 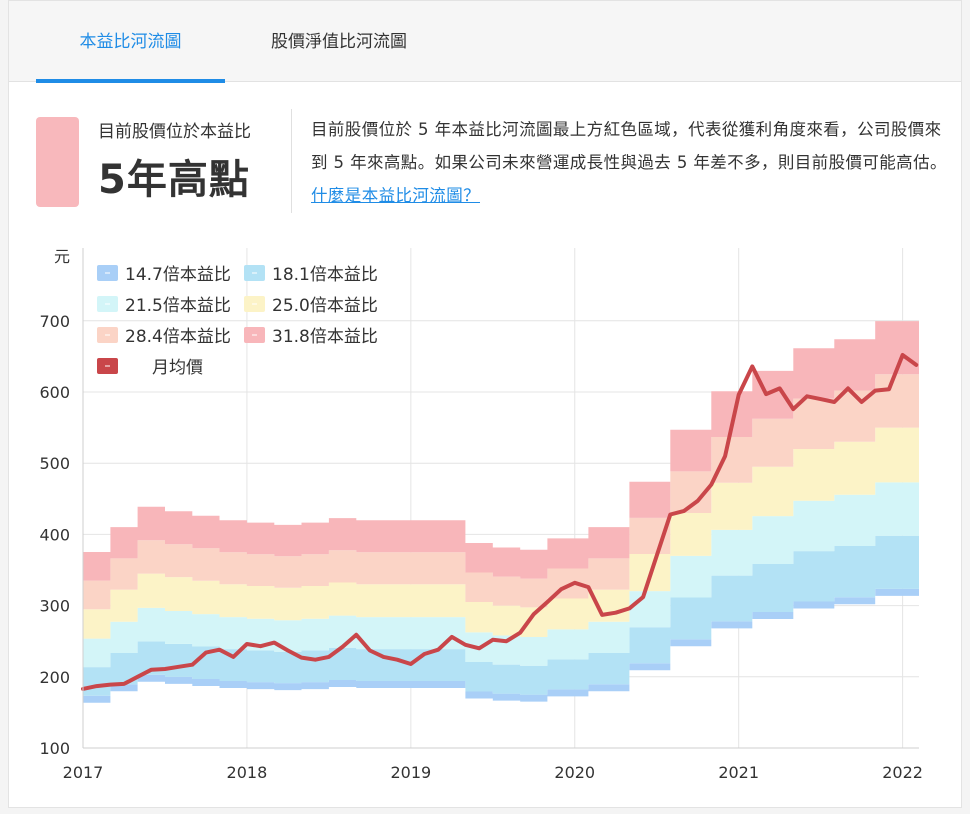 What do you see at coordinates (54, 534) in the screenshot?
I see `y-tick-label: 400` at bounding box center [54, 534].